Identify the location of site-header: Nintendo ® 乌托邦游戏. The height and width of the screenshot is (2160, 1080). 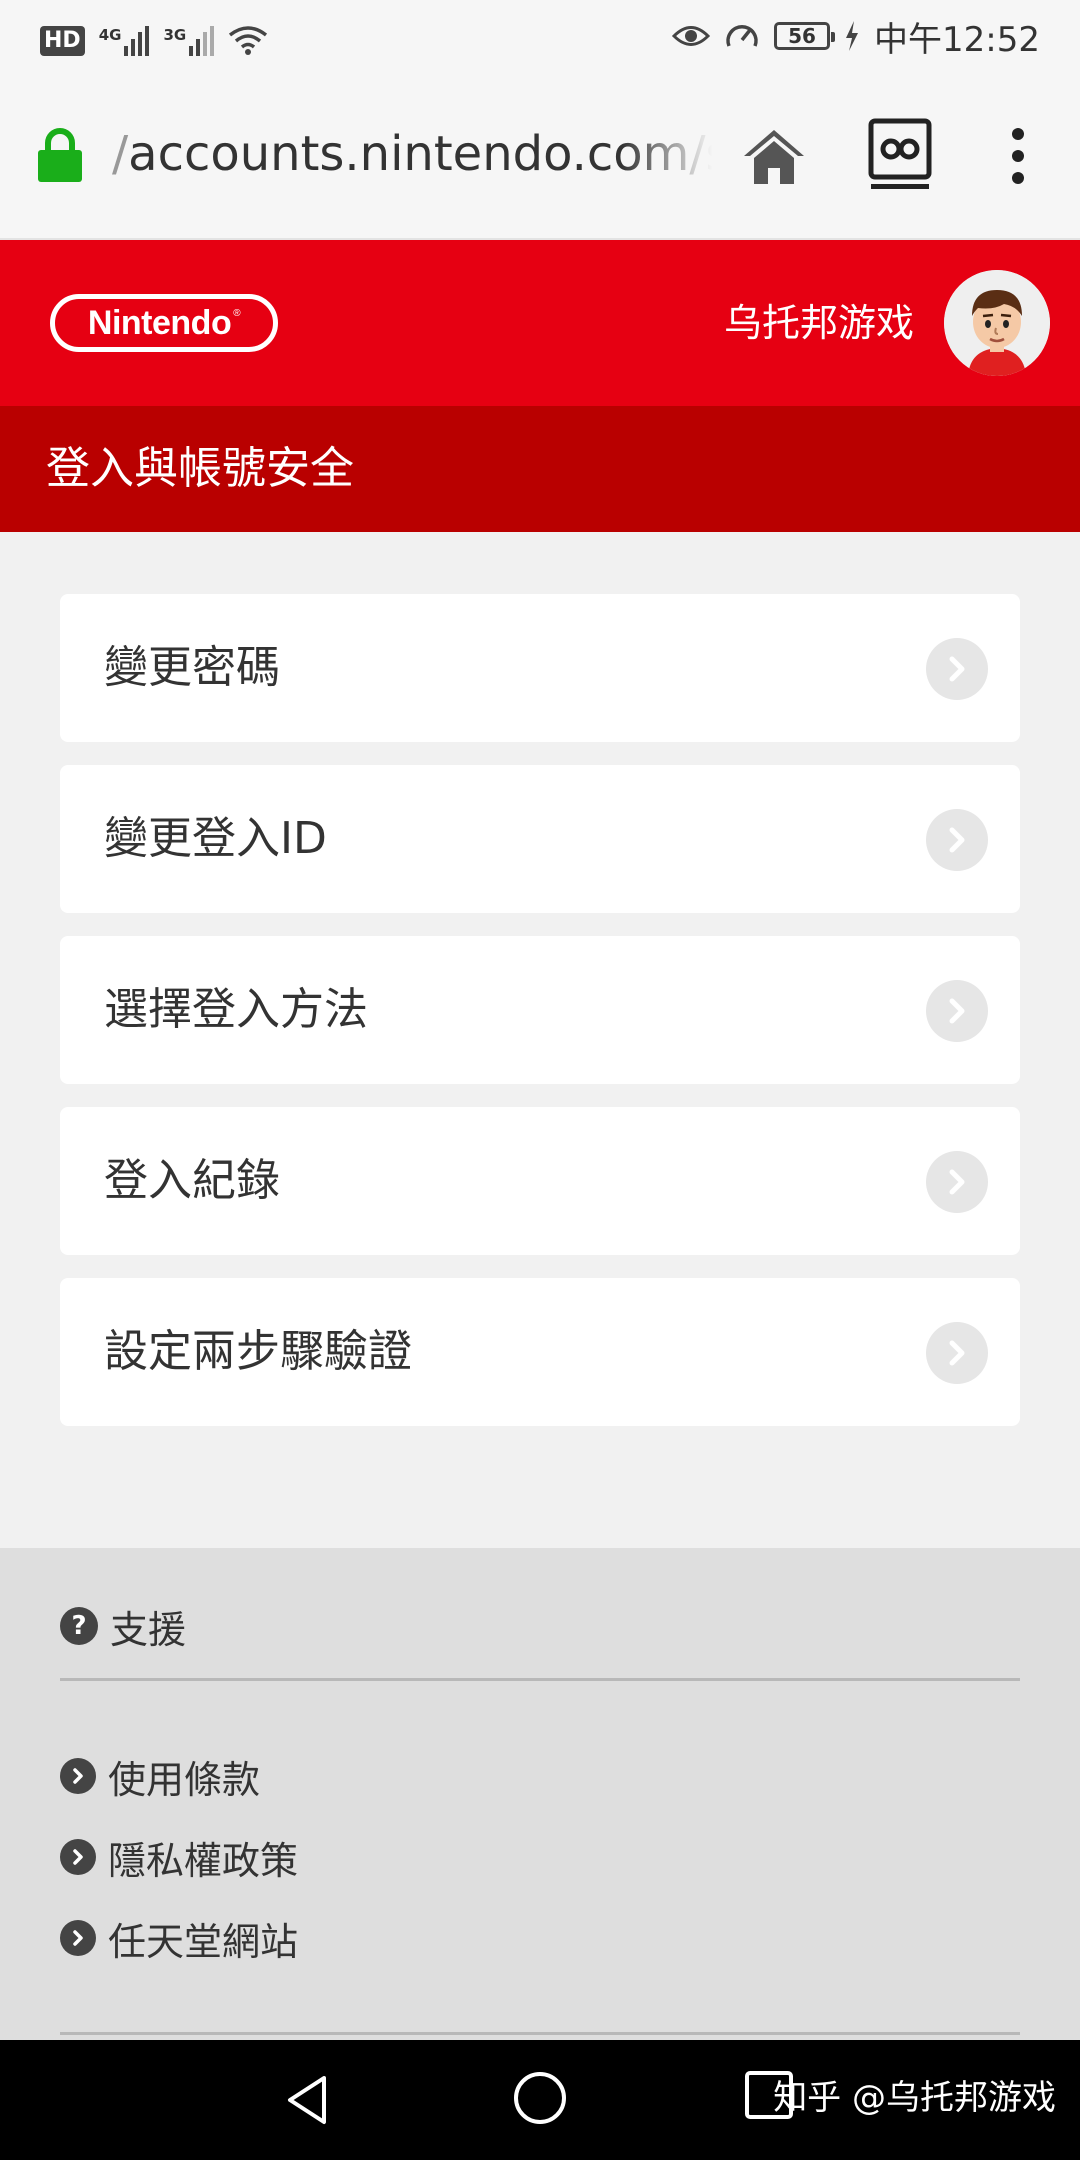
(540, 323).